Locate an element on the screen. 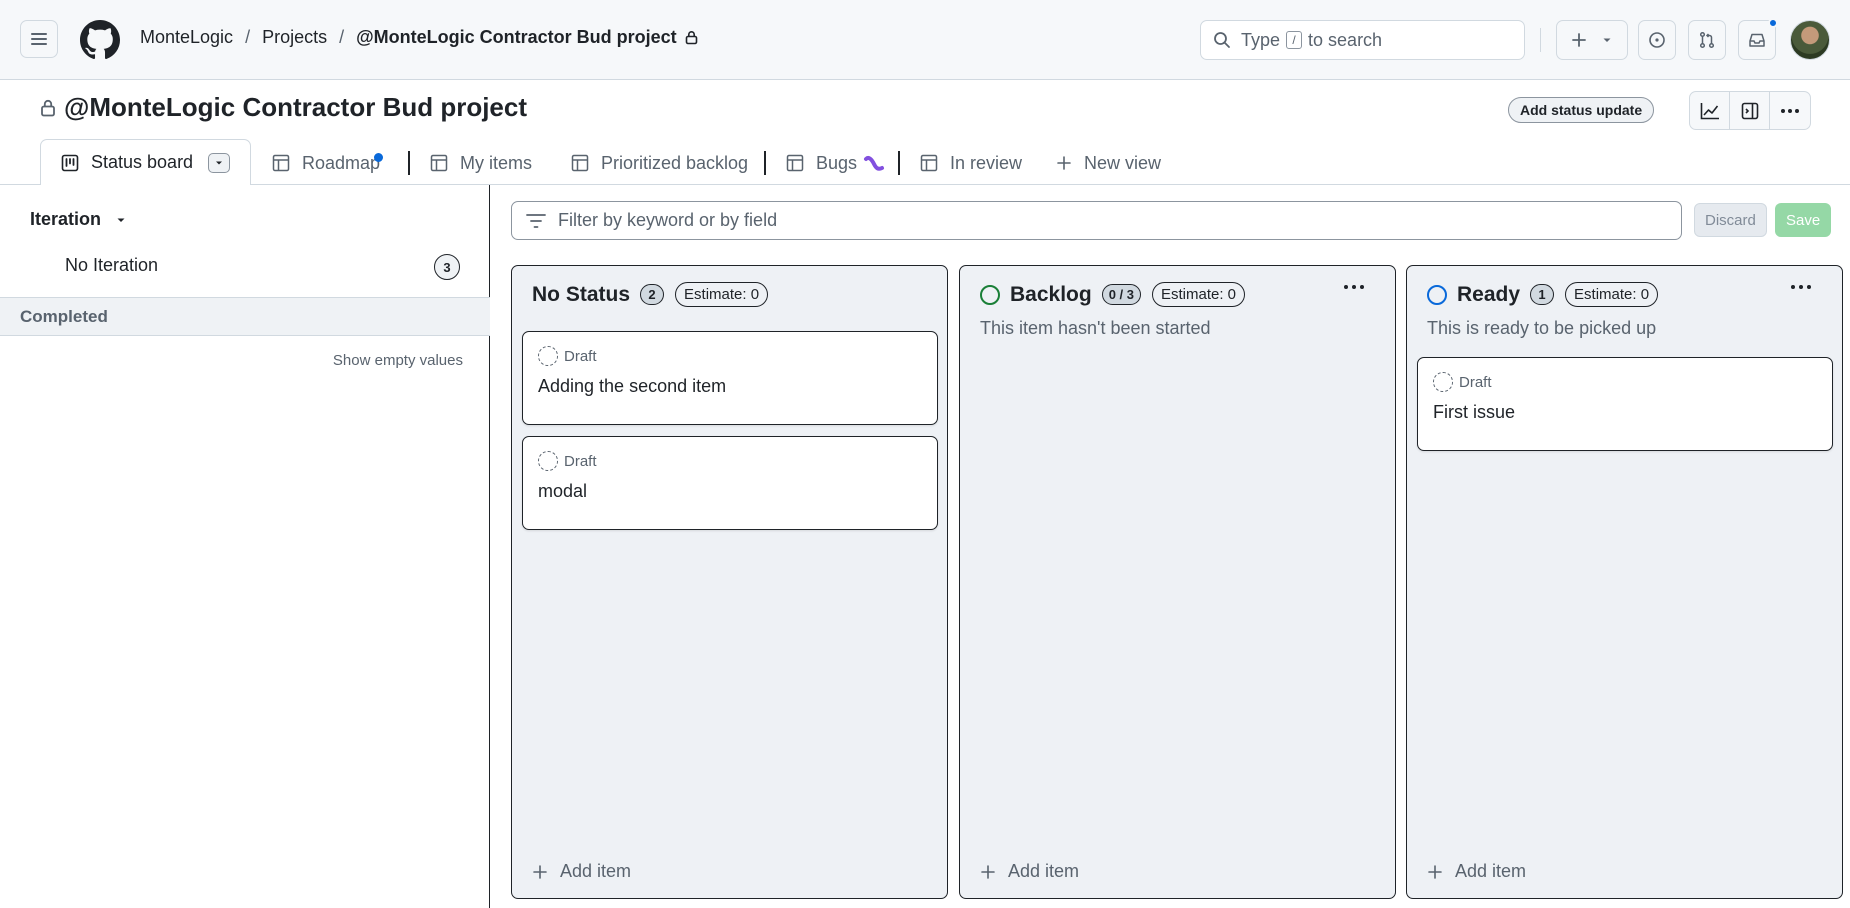 Image resolution: width=1850 pixels, height=908 pixels. more-options-button is located at coordinates (1790, 110).